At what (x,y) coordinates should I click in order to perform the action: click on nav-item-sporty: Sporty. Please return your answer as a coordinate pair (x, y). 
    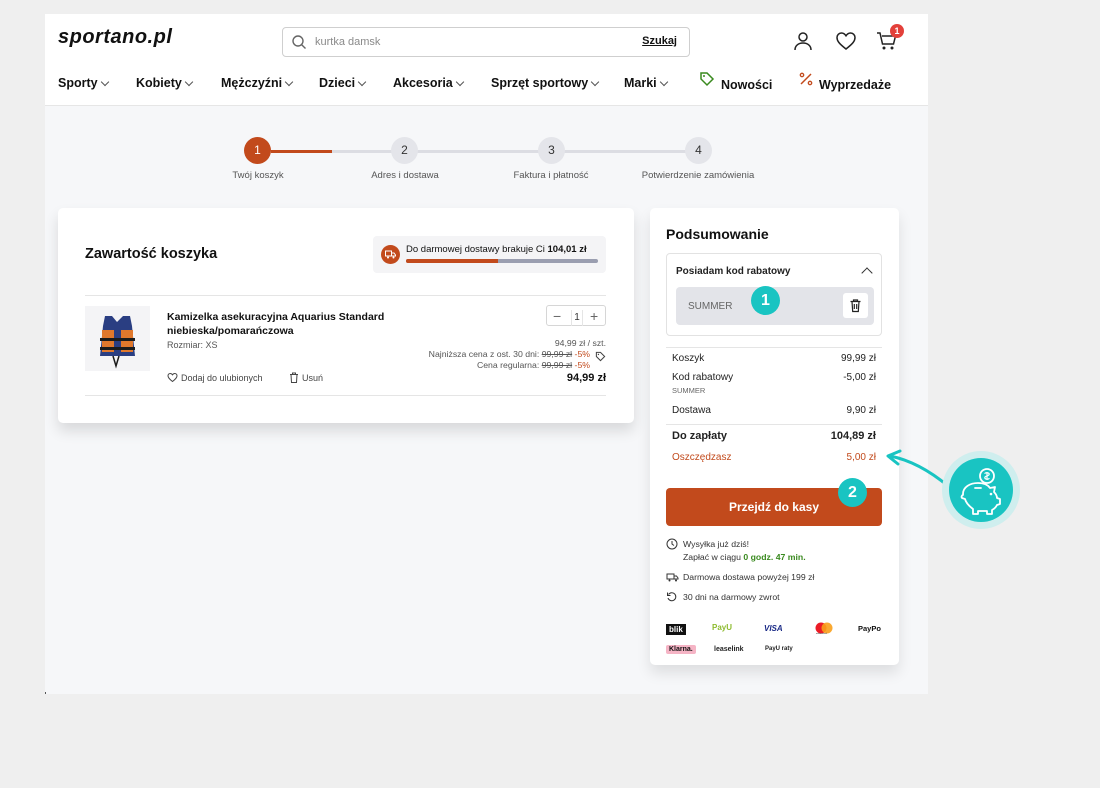
    Looking at the image, I should click on (83, 83).